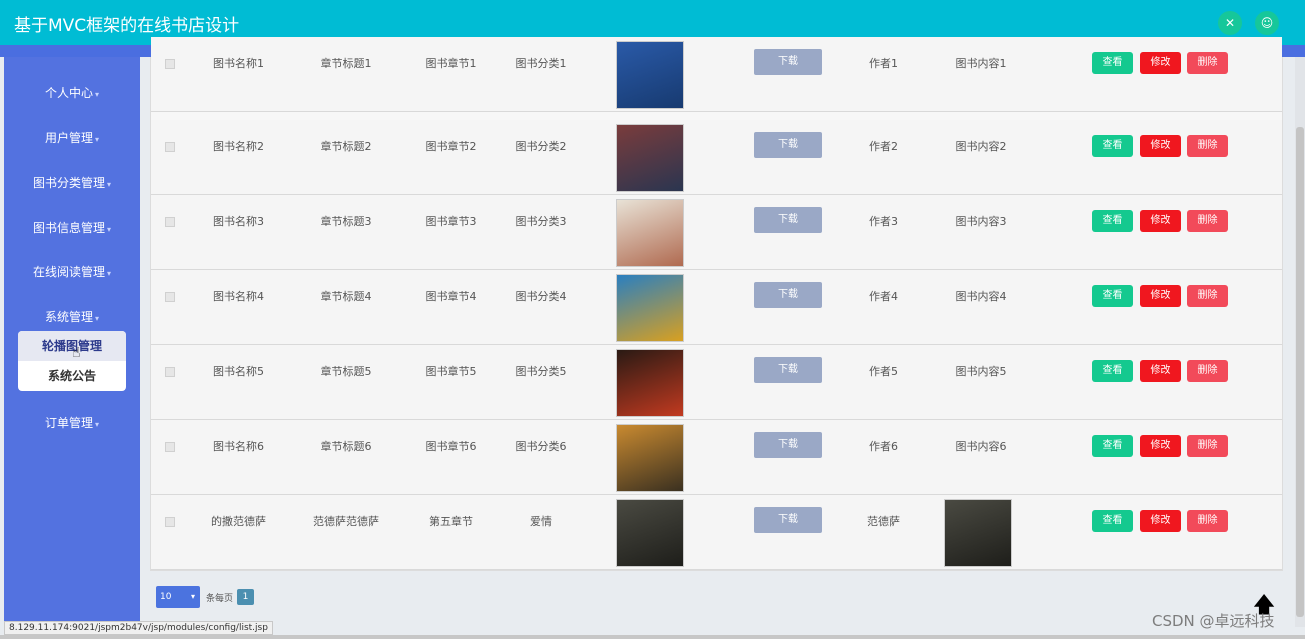 Image resolution: width=1305 pixels, height=639 pixels. What do you see at coordinates (981, 221) in the screenshot?
I see `book-content-cell: 图书内容3` at bounding box center [981, 221].